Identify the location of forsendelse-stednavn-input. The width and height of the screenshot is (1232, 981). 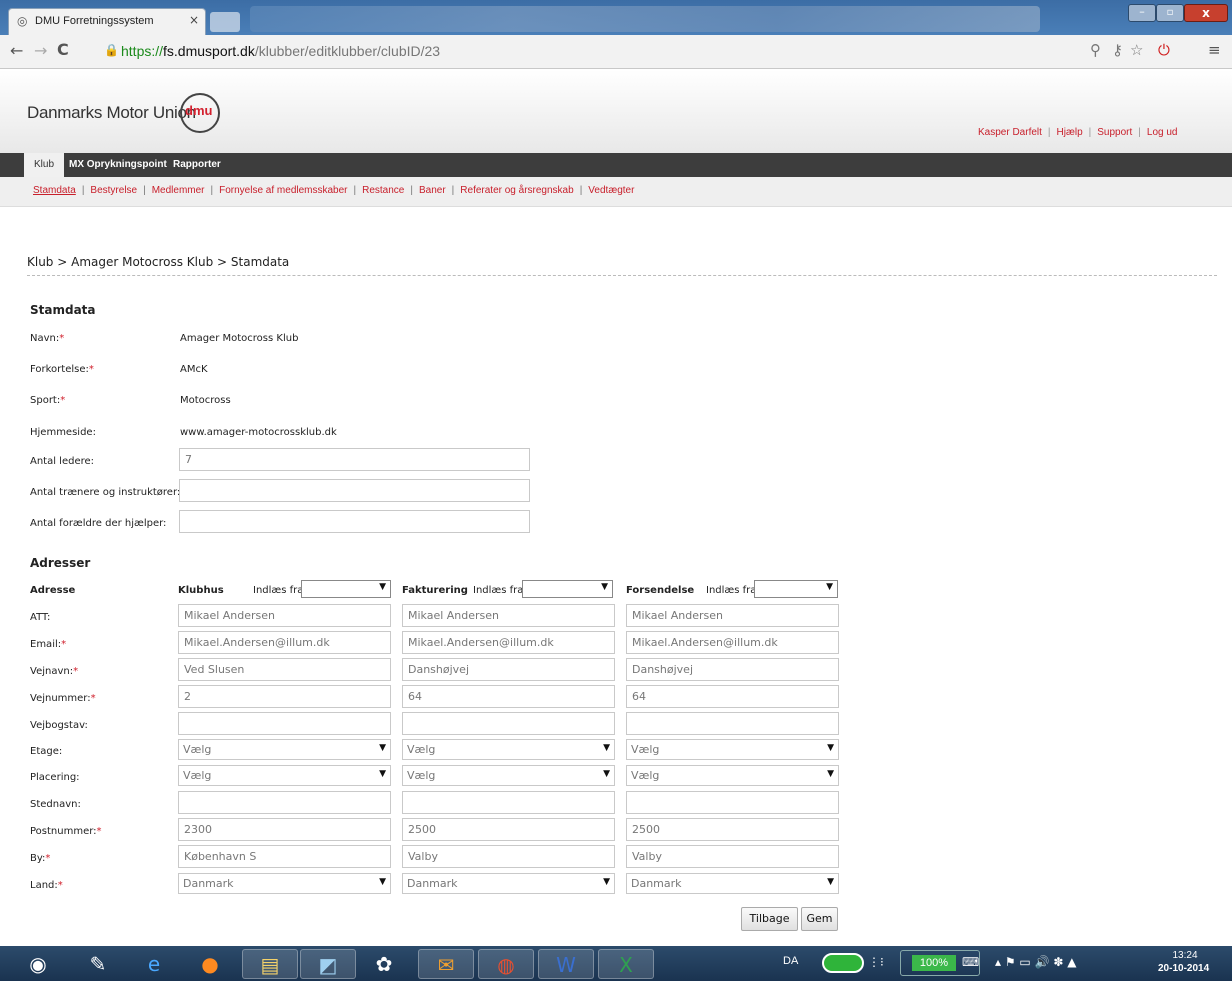
(732, 802).